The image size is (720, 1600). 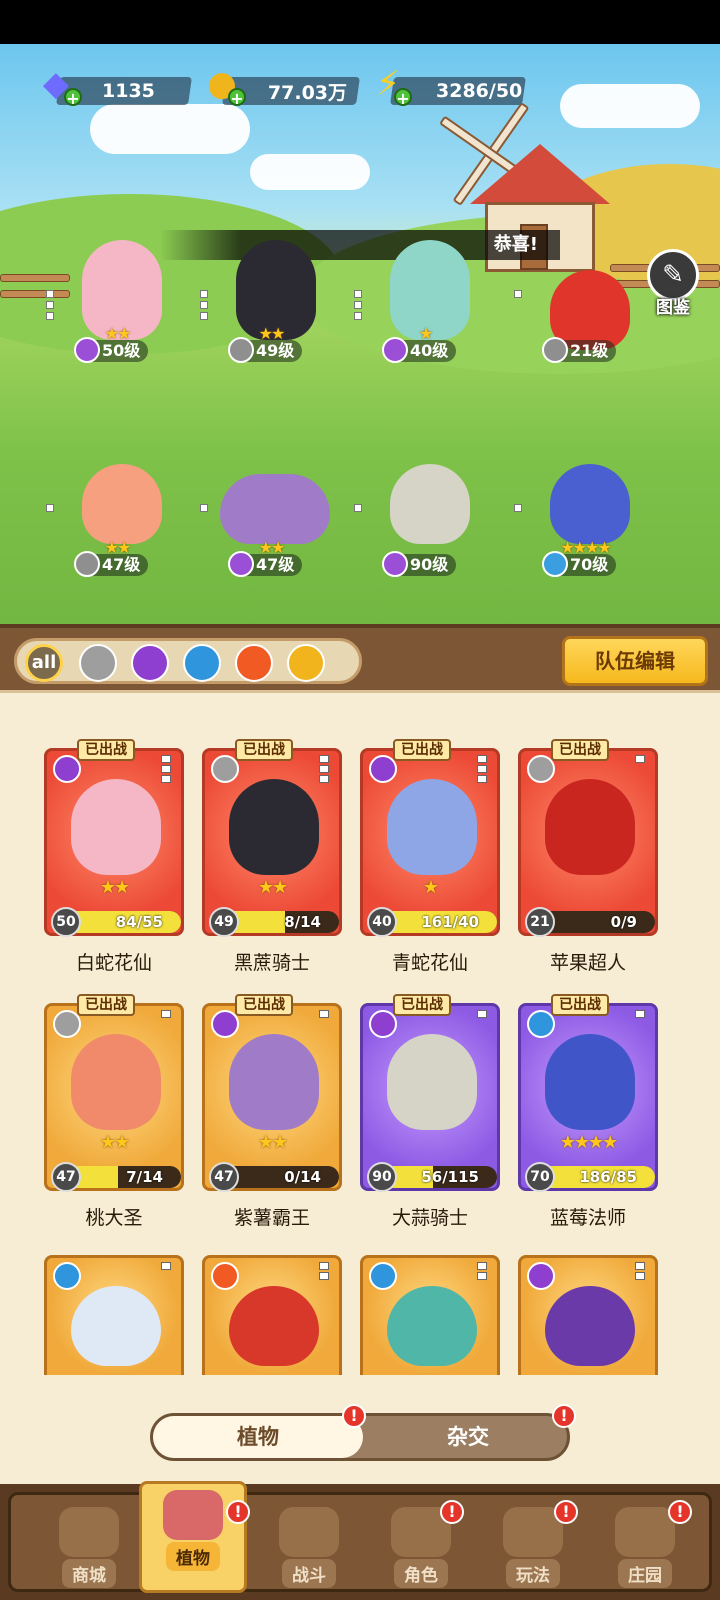 What do you see at coordinates (306, 663) in the screenshot?
I see `lightning-icon` at bounding box center [306, 663].